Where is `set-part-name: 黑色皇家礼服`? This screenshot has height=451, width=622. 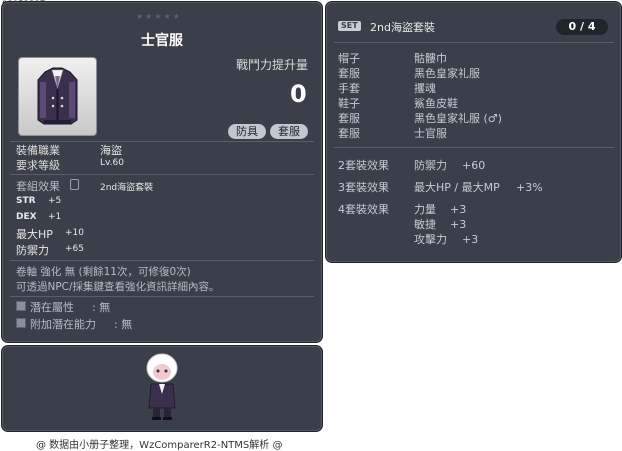 set-part-name: 黑色皇家礼服 is located at coordinates (447, 73).